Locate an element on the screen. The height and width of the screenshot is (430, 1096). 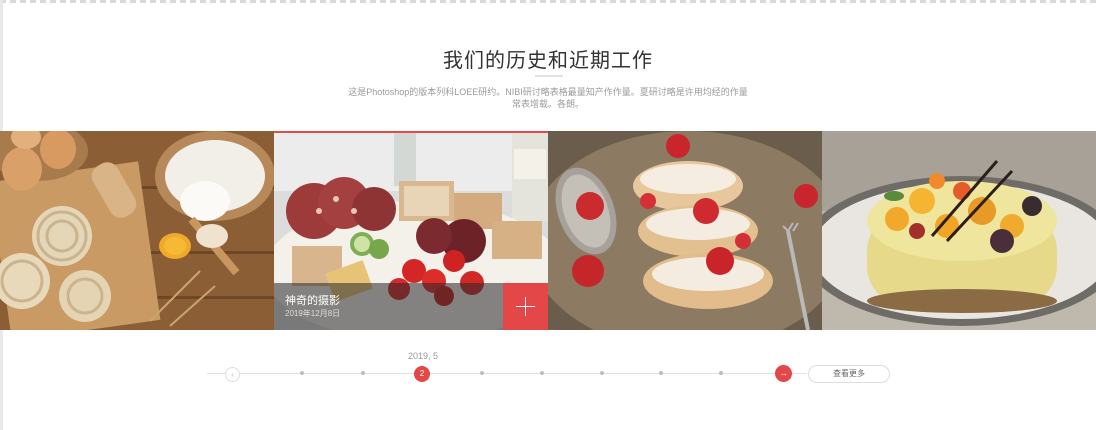
caption-date: 2019年12月8日 is located at coordinates (313, 313).